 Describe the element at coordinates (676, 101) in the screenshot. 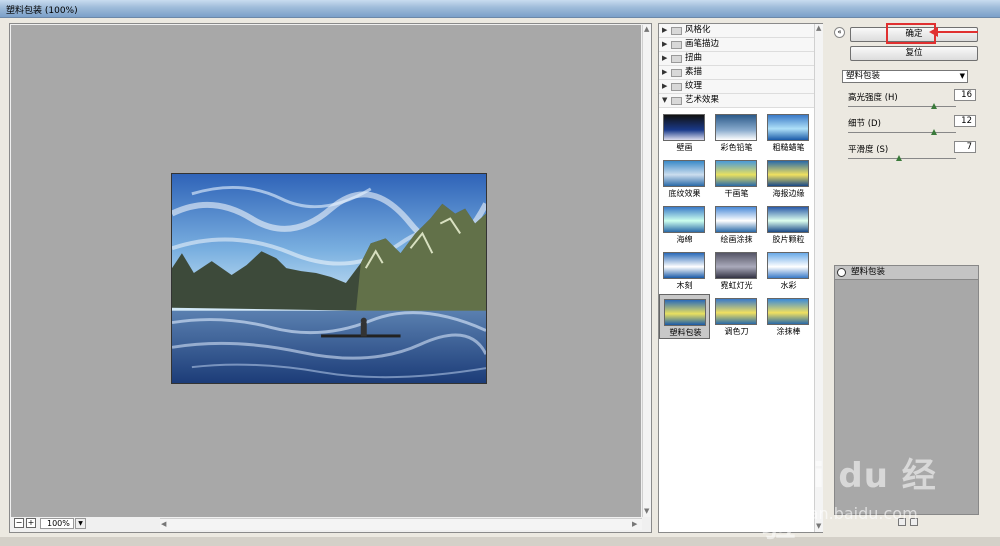

I see `folder-open-icon` at that location.